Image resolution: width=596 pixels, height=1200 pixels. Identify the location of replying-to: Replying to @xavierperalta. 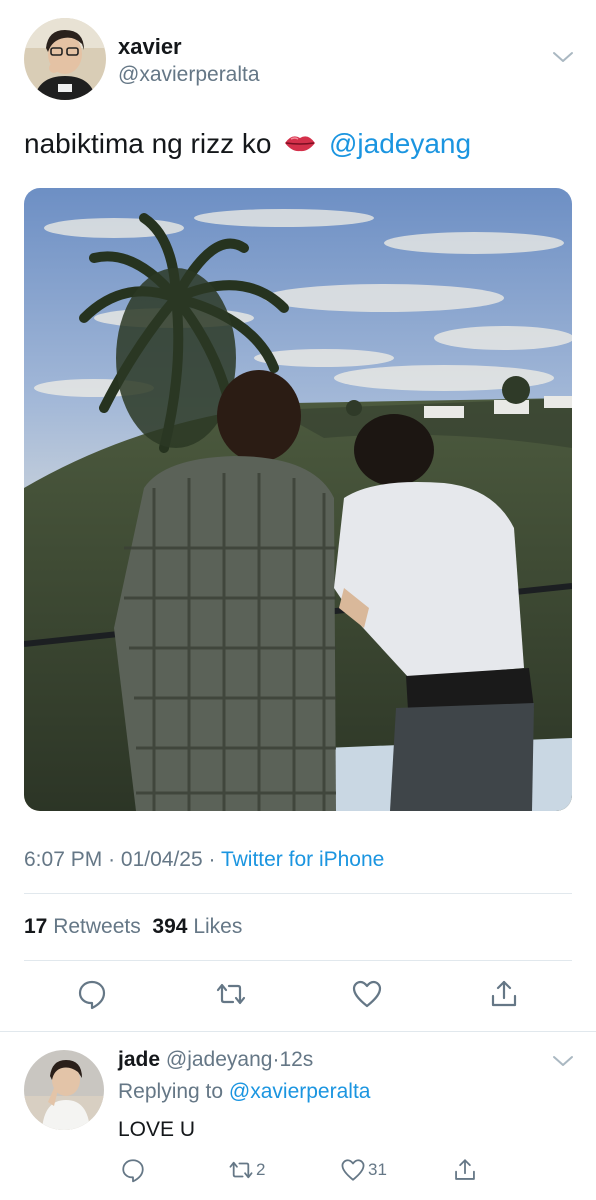
(244, 1092).